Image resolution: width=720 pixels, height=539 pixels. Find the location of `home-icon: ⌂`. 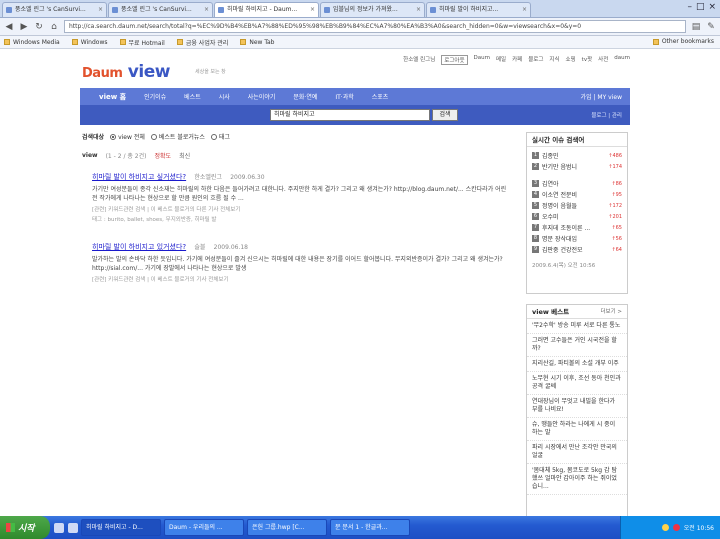

home-icon: ⌂ is located at coordinates (54, 27).